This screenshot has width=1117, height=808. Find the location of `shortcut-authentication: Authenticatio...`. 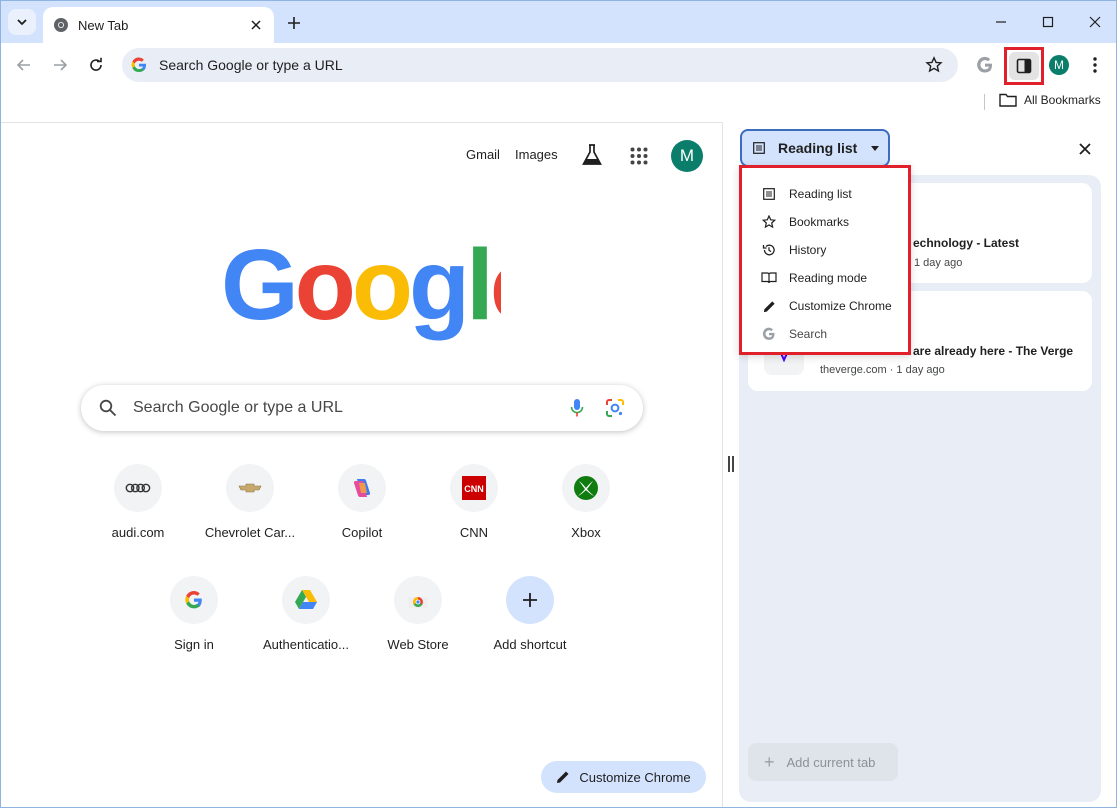

shortcut-authentication: Authenticatio... is located at coordinates (306, 614).